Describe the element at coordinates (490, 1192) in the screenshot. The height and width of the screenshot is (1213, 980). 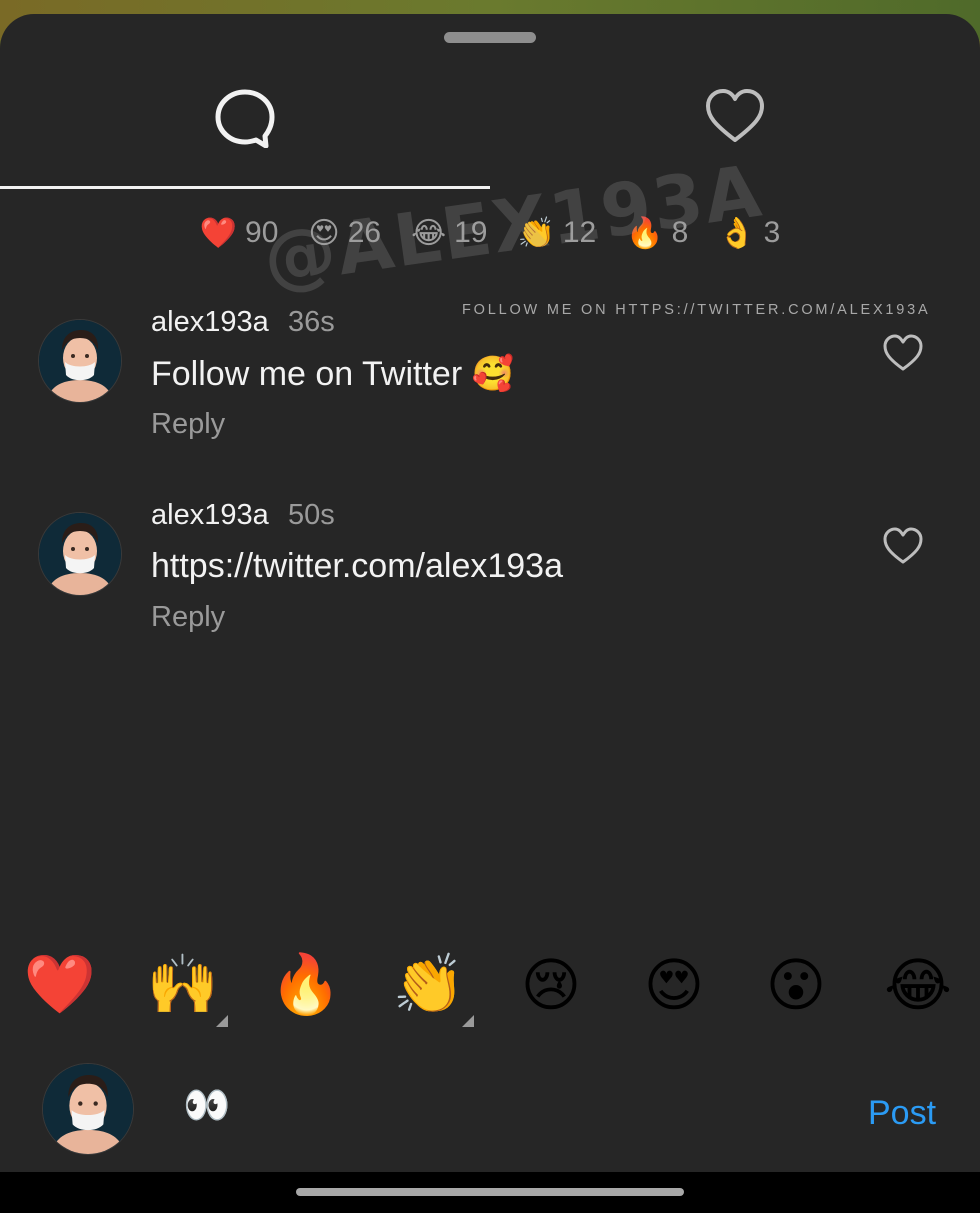
I see `home-indicator` at that location.